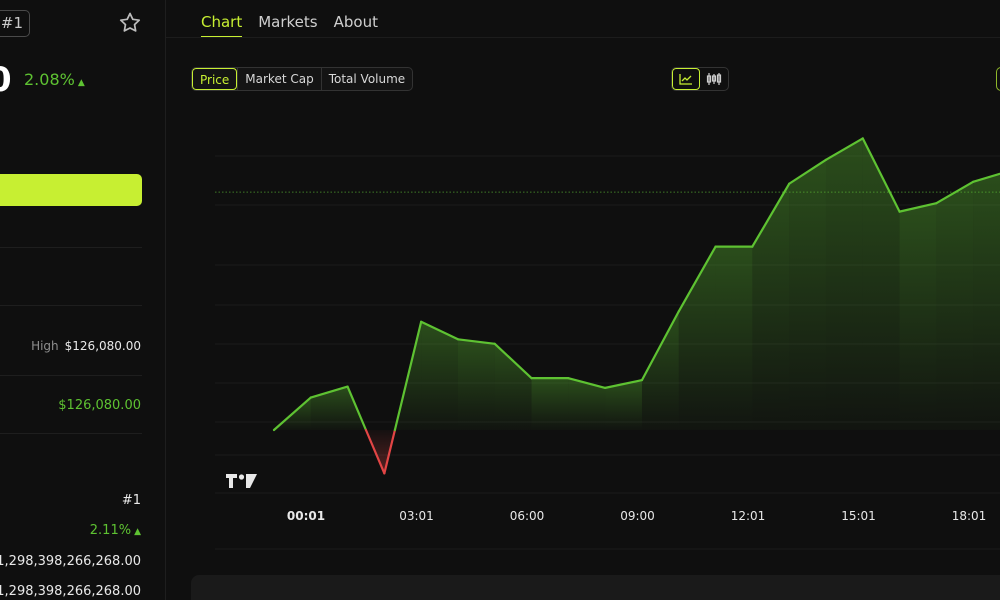 The width and height of the screenshot is (1000, 600). What do you see at coordinates (215, 79) in the screenshot?
I see `price-toggle-button: Price` at bounding box center [215, 79].